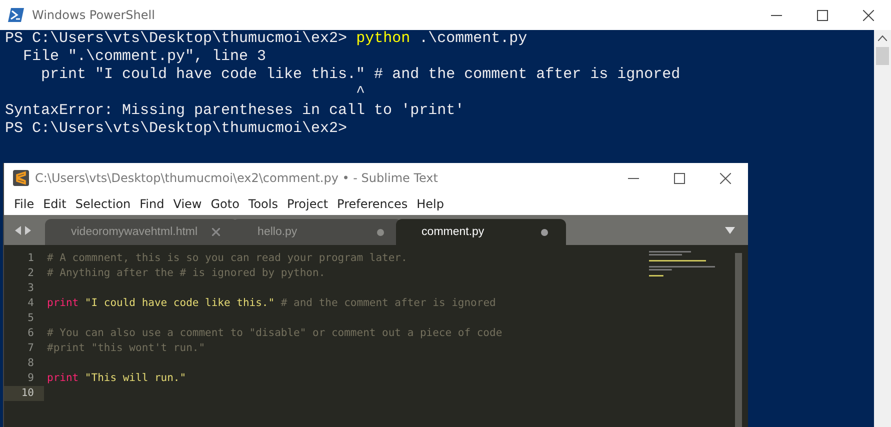 This screenshot has height=427, width=891. I want to click on window-title: Windows PowerShell, so click(93, 15).